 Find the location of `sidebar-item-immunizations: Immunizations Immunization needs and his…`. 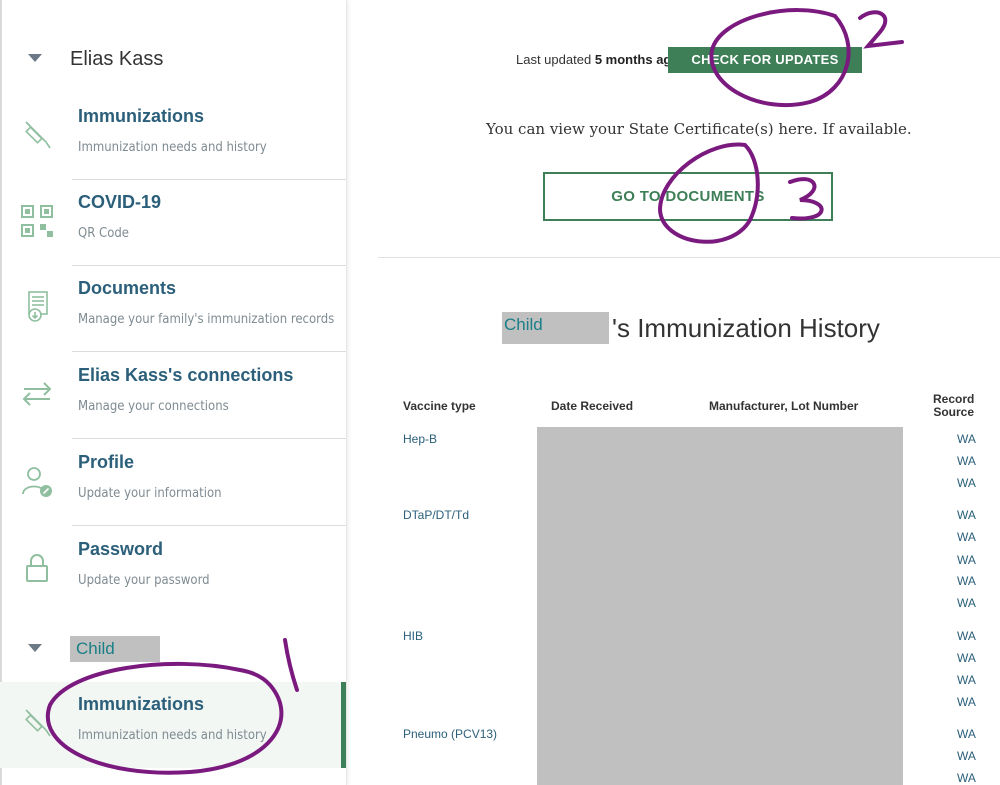

sidebar-item-immunizations: Immunizations Immunization needs and his… is located at coordinates (173, 137).